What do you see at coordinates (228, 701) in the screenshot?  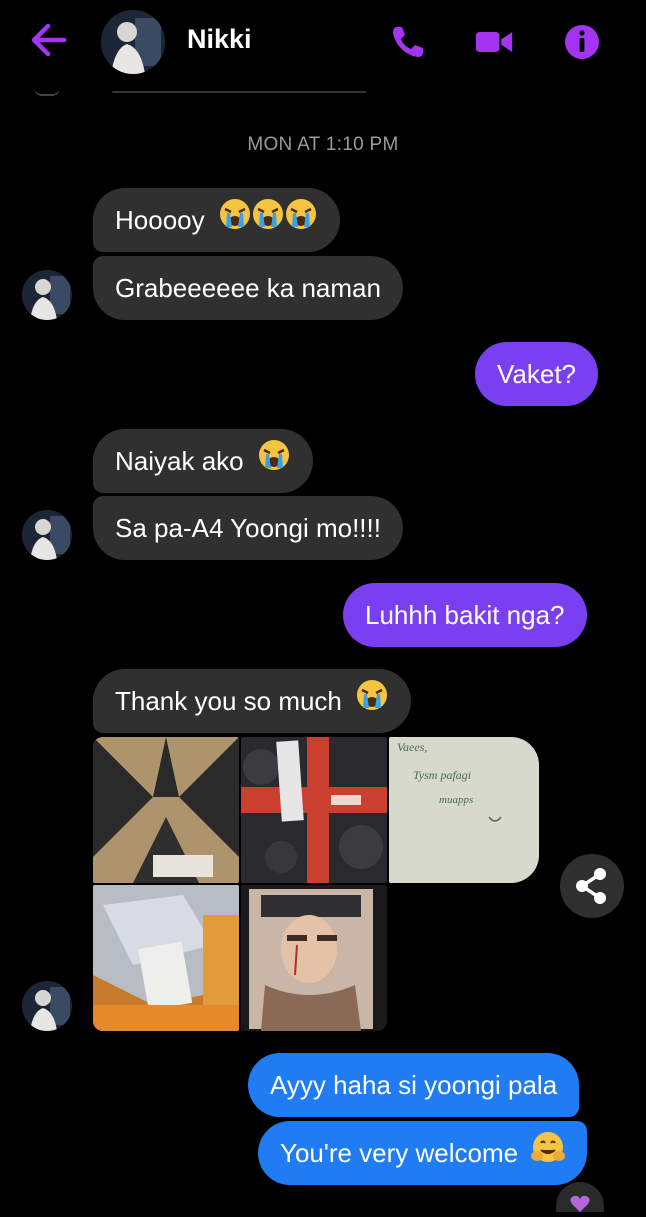 I see `message-text: Thank you so much` at bounding box center [228, 701].